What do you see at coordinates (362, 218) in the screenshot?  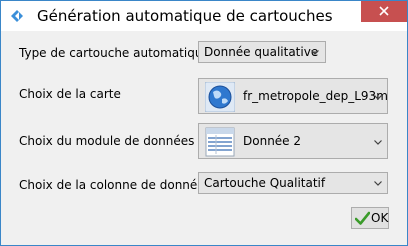 I see `checkmark-icon` at bounding box center [362, 218].